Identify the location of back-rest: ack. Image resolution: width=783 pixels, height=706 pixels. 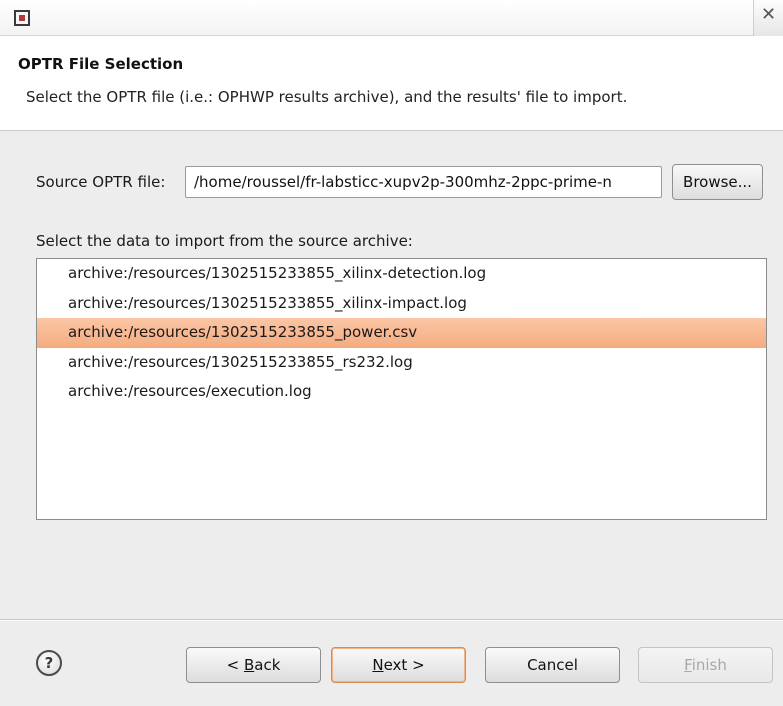
(267, 665).